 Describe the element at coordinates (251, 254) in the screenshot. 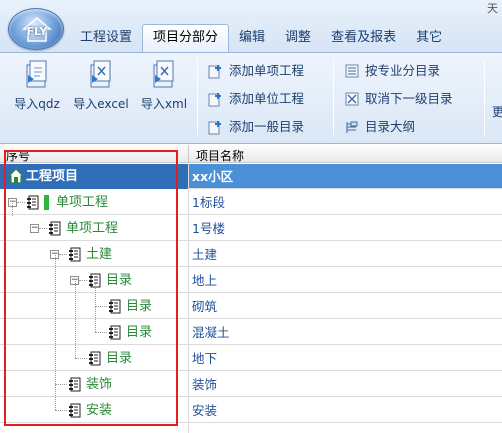

I see `tree-row: − 土建 土建` at that location.